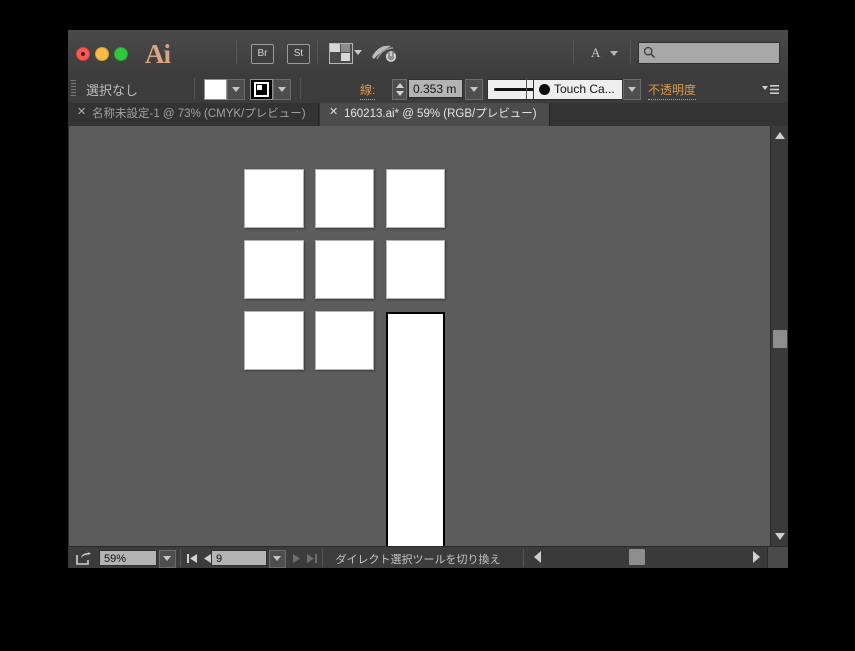 The image size is (855, 651). I want to click on stroke-ring-inner, so click(259, 87).